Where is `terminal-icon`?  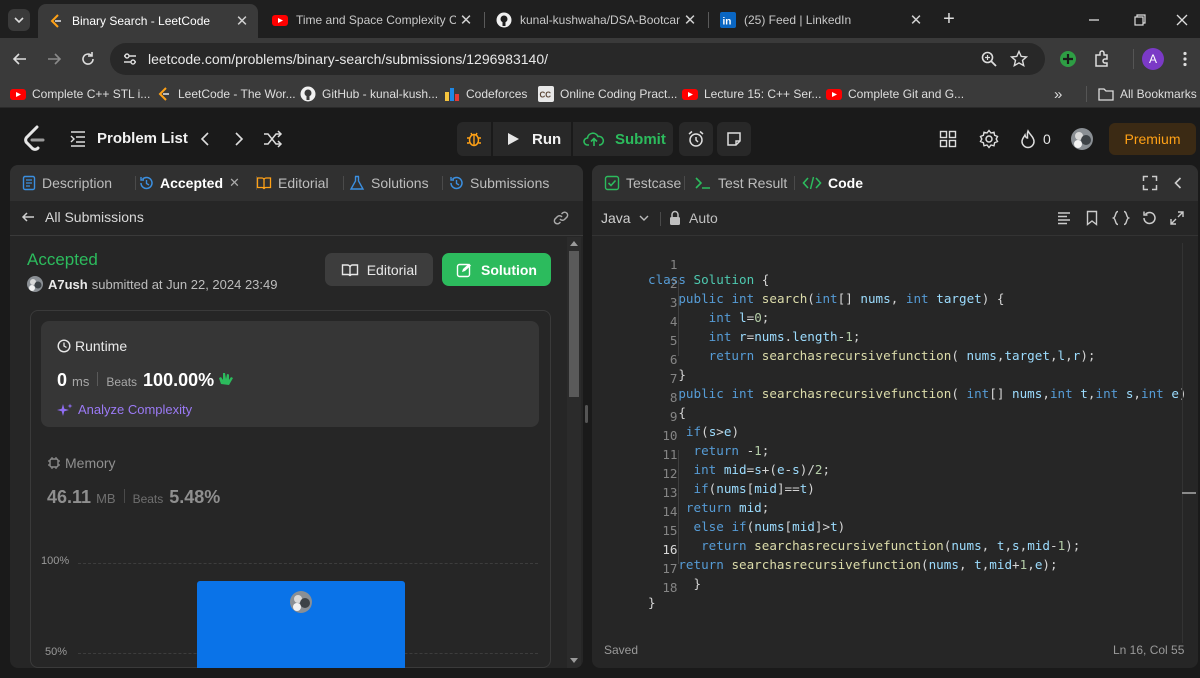 terminal-icon is located at coordinates (702, 183).